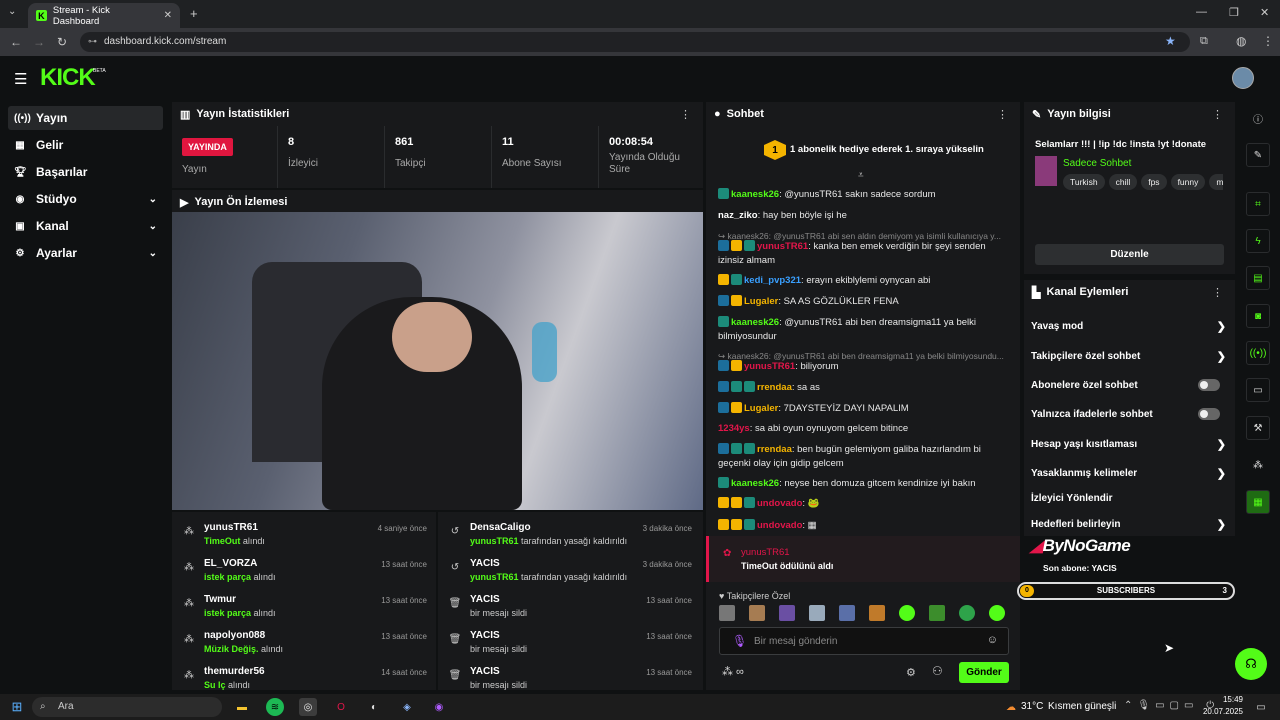  What do you see at coordinates (984, 672) in the screenshot?
I see `send-button: Gönder` at bounding box center [984, 672].